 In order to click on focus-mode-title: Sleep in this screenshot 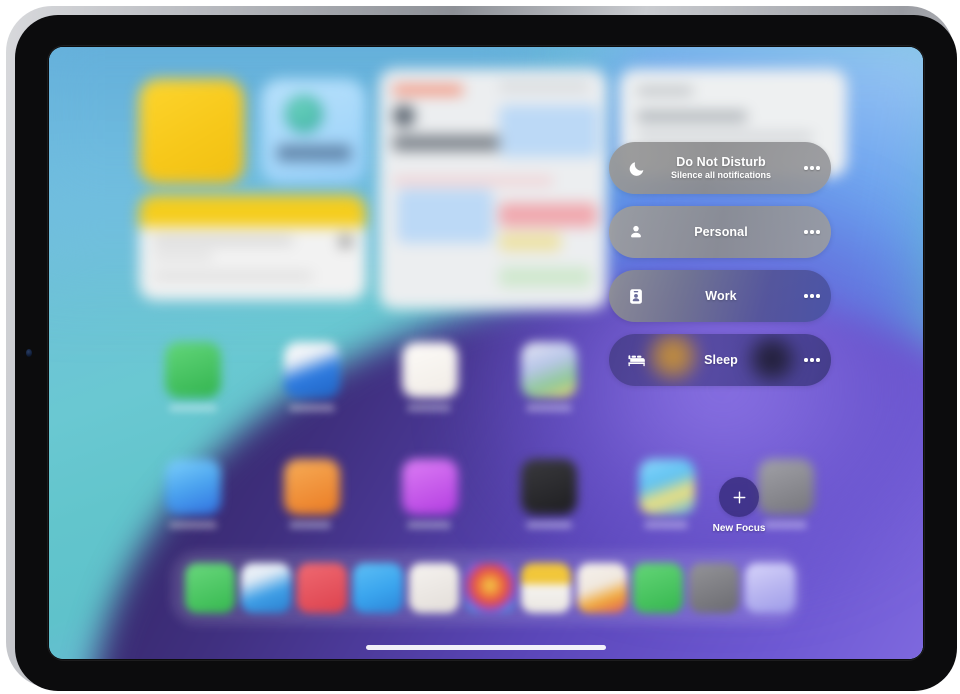, I will do `click(721, 359)`.